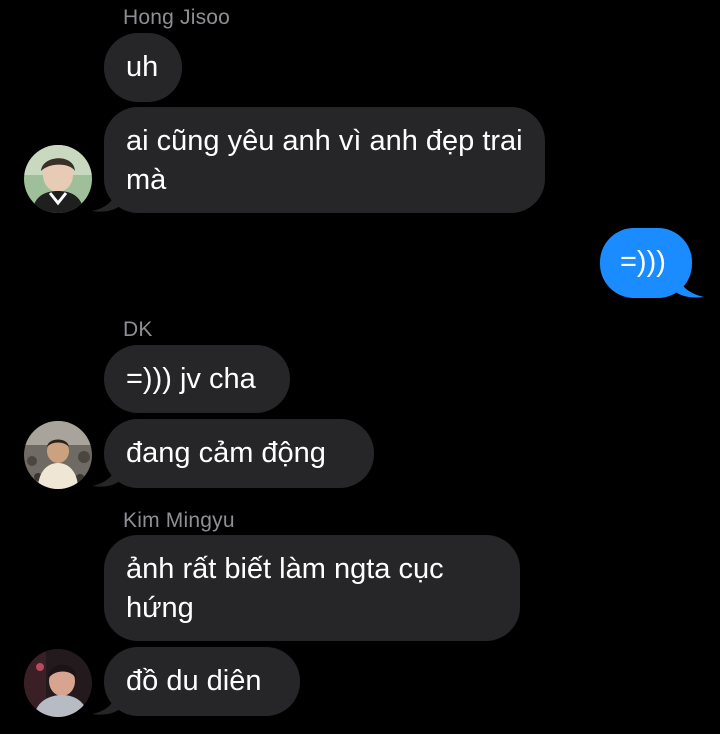 The image size is (720, 734). I want to click on message-text: =))), so click(643, 262).